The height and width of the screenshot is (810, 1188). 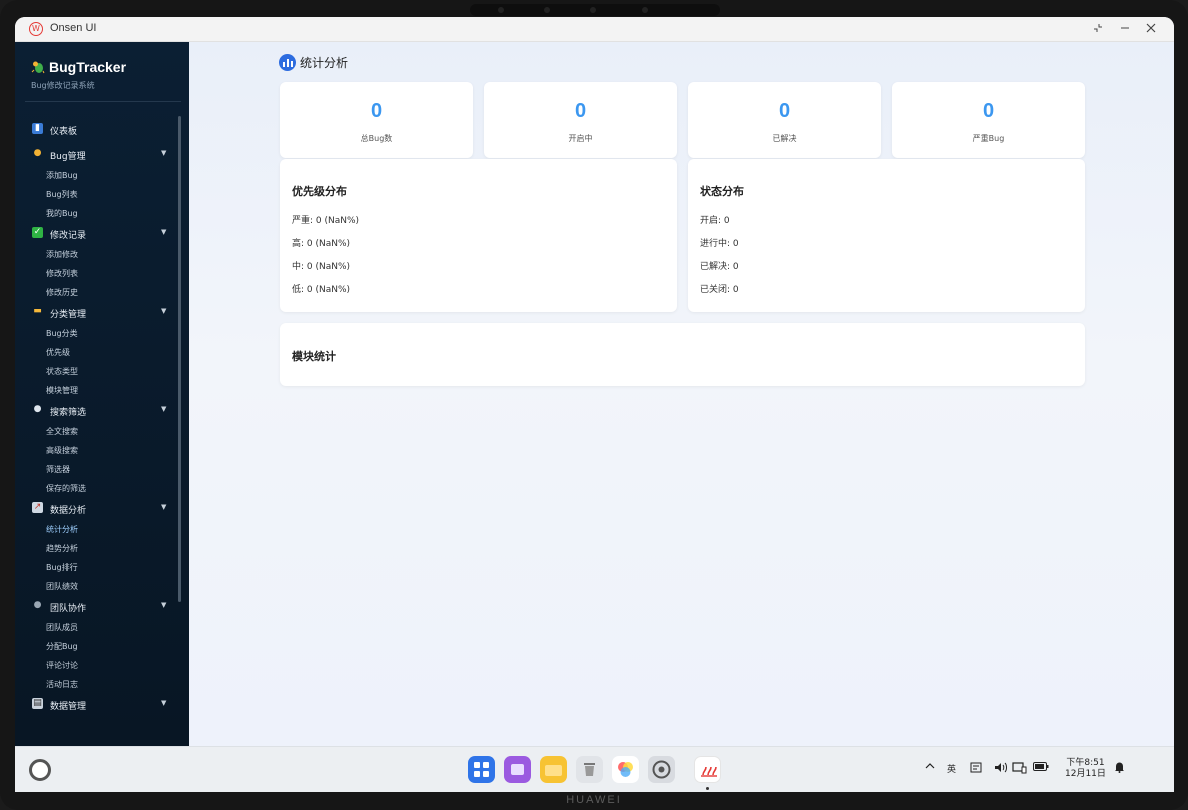 What do you see at coordinates (886, 235) in the screenshot?
I see `status-distribution-panel: 状态分布 开启: 0 进行中: 0 已解决: 0 已关闭: 0` at bounding box center [886, 235].